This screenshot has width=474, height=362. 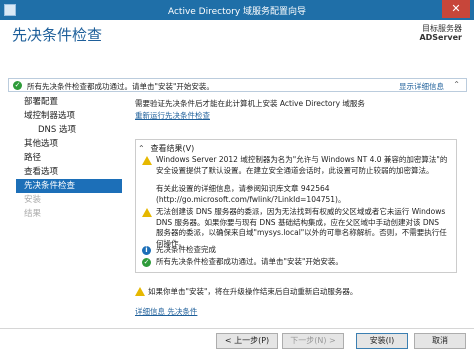 What do you see at coordinates (186, 249) in the screenshot?
I see `result-message-text: 先决条件检查完成` at bounding box center [186, 249].